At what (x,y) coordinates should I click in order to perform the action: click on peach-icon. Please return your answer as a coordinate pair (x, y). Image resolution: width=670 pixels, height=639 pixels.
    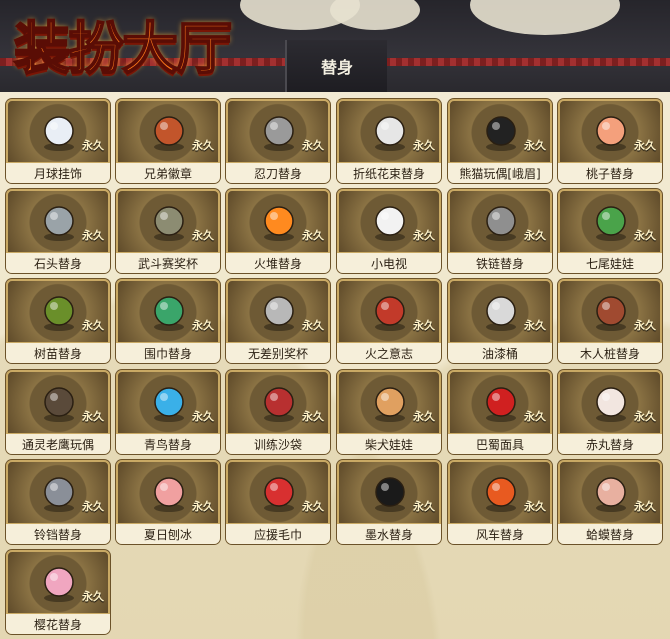
    Looking at the image, I should click on (611, 133).